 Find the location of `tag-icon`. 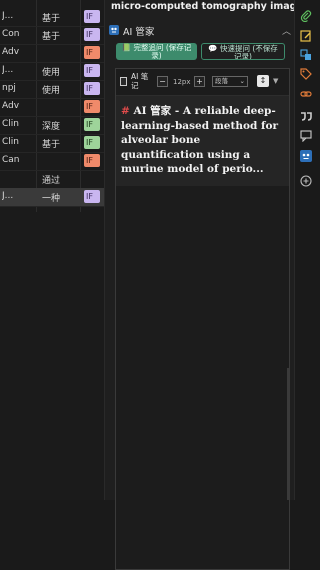

tag-icon is located at coordinates (306, 74).